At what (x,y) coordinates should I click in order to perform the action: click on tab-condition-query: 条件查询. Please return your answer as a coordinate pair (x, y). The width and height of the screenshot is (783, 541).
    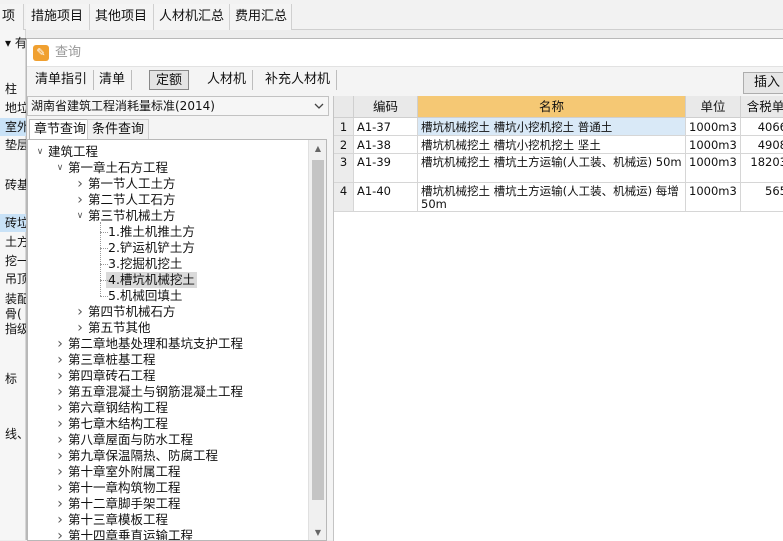
    Looking at the image, I should click on (118, 129).